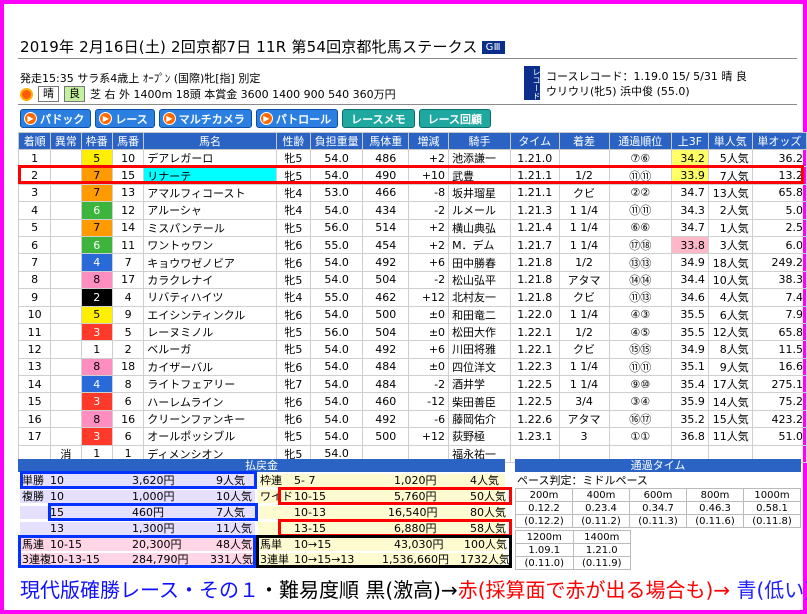  What do you see at coordinates (210, 262) in the screenshot?
I see `horse-name-cell: キョウワゼノビア` at bounding box center [210, 262].